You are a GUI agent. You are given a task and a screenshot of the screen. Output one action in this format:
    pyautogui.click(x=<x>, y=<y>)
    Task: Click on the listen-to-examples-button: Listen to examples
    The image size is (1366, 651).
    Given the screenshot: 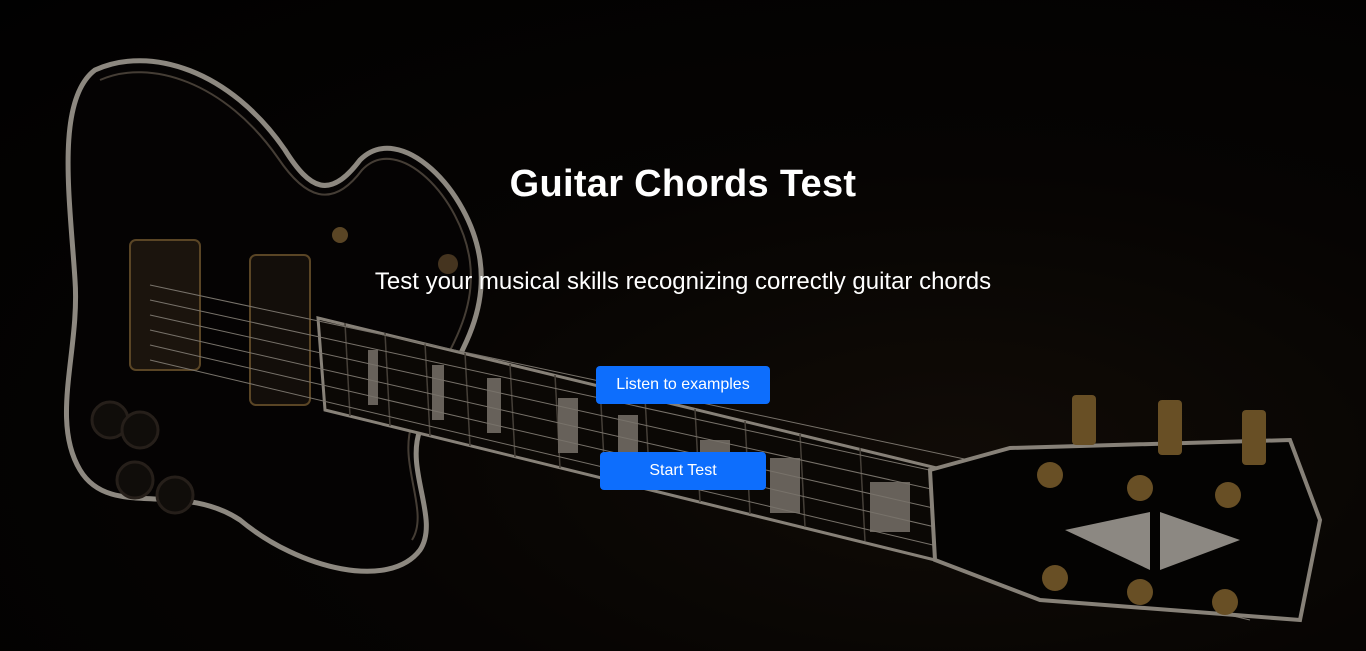 What is the action you would take?
    pyautogui.click(x=683, y=385)
    